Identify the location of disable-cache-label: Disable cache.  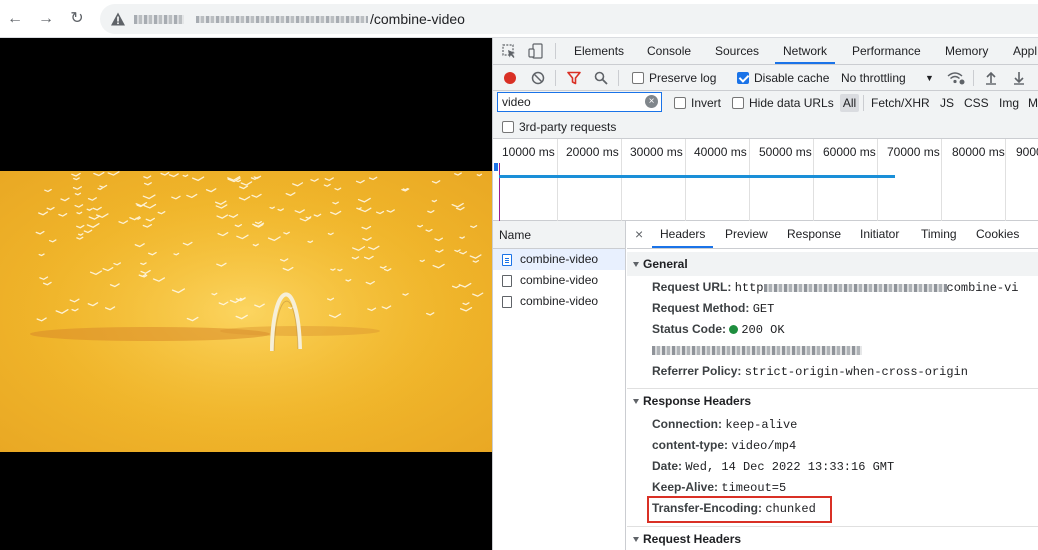
(792, 78).